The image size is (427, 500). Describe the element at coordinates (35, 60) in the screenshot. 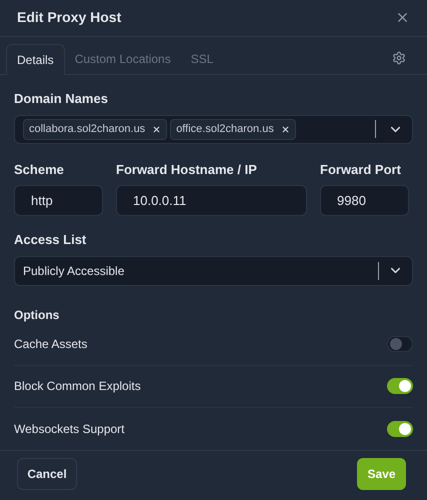

I see `tab: Details` at that location.